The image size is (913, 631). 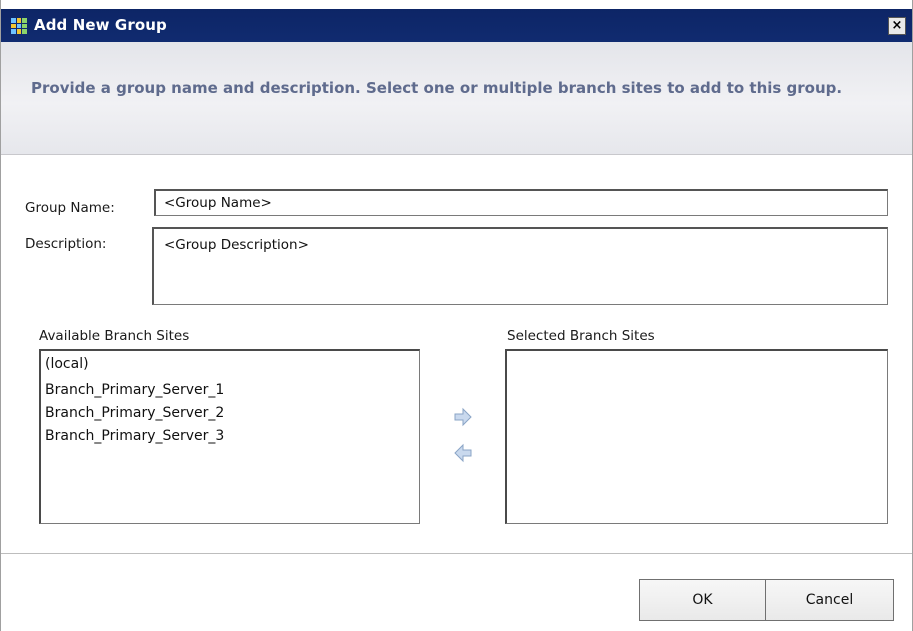 What do you see at coordinates (463, 417) in the screenshot?
I see `arrow-right-icon` at bounding box center [463, 417].